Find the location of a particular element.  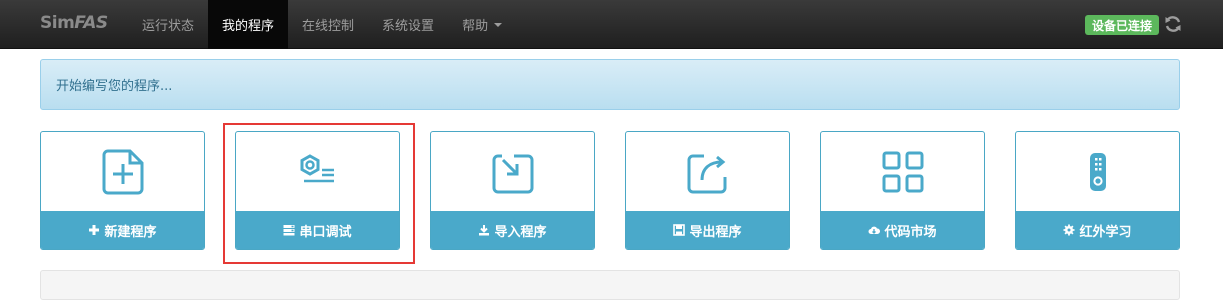

grid-icon is located at coordinates (902, 172).